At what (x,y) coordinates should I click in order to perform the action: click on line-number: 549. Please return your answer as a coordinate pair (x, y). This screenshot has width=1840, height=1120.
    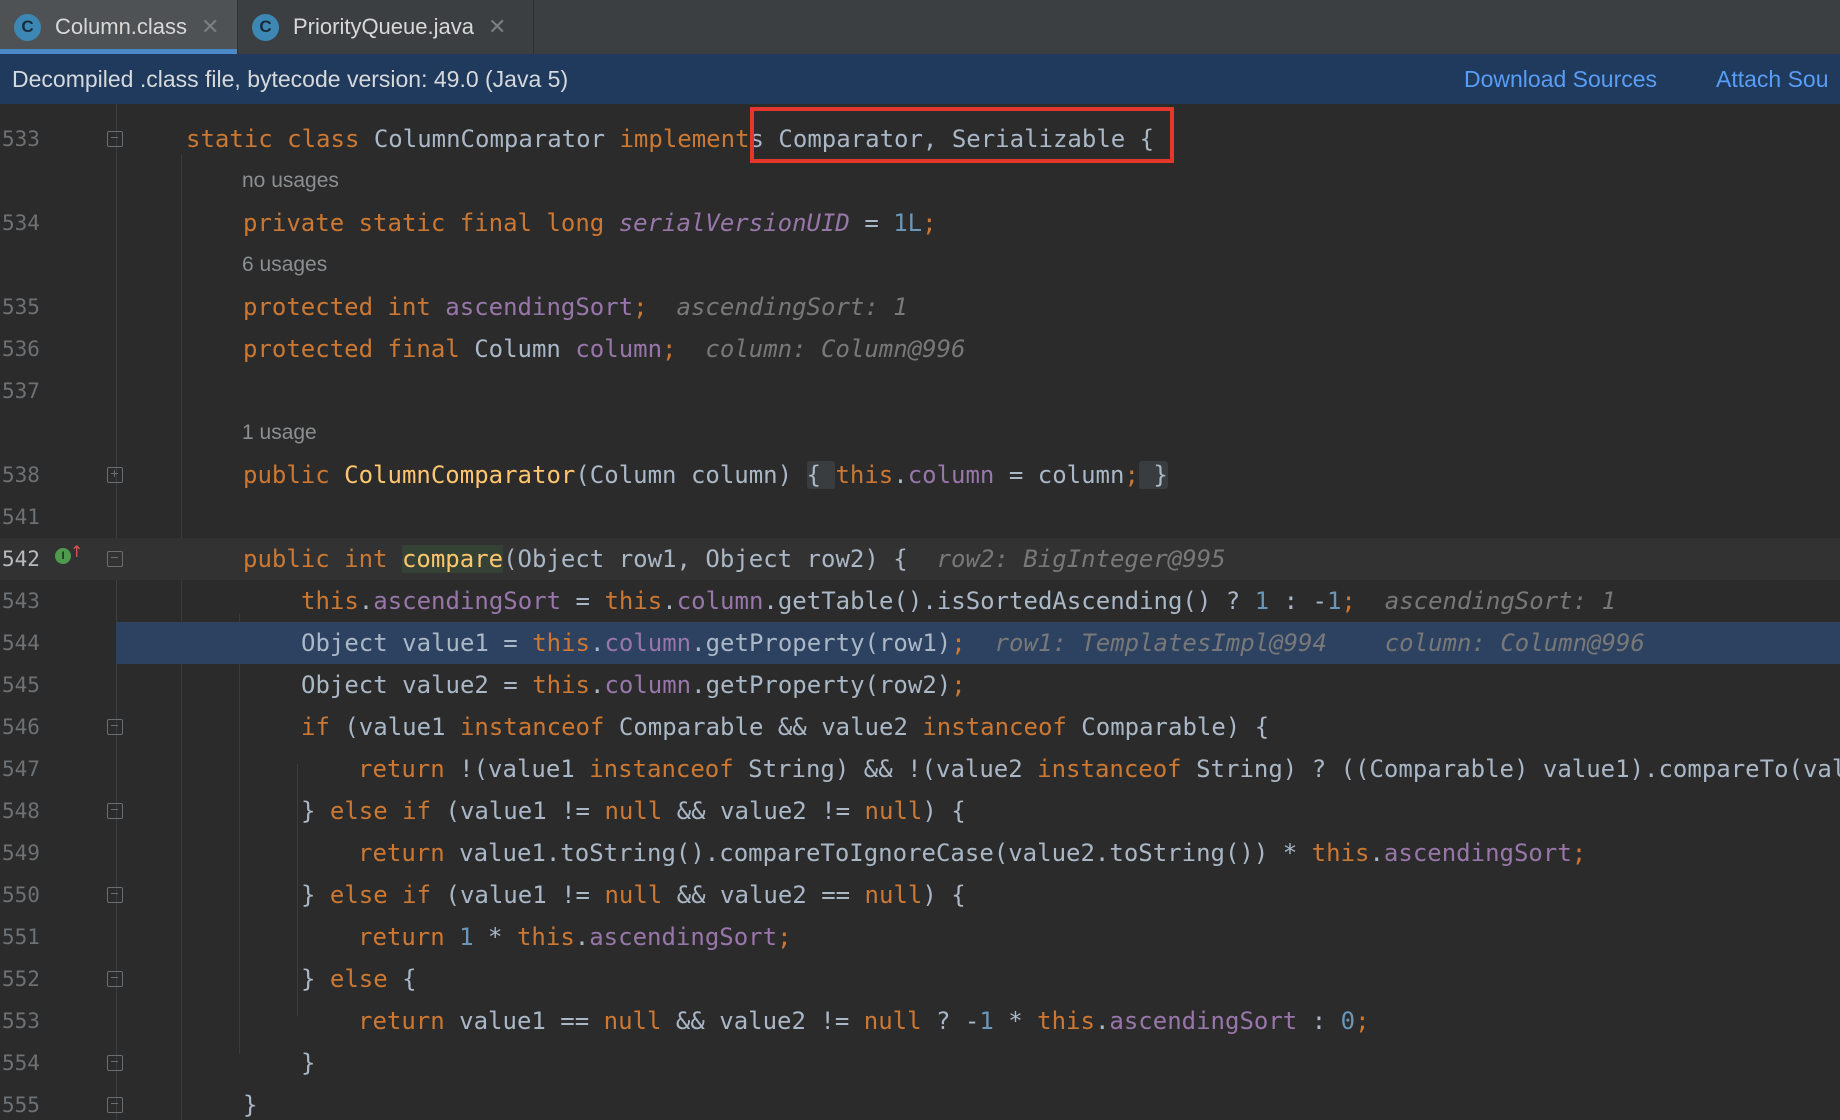
    Looking at the image, I should click on (21, 853).